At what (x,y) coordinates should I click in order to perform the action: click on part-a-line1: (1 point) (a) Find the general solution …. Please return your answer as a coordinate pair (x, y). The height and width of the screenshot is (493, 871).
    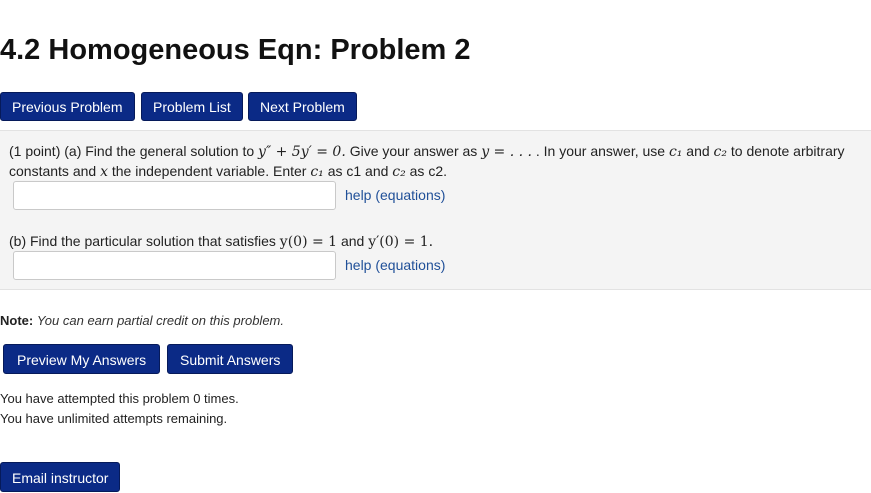
    Looking at the image, I should click on (427, 151).